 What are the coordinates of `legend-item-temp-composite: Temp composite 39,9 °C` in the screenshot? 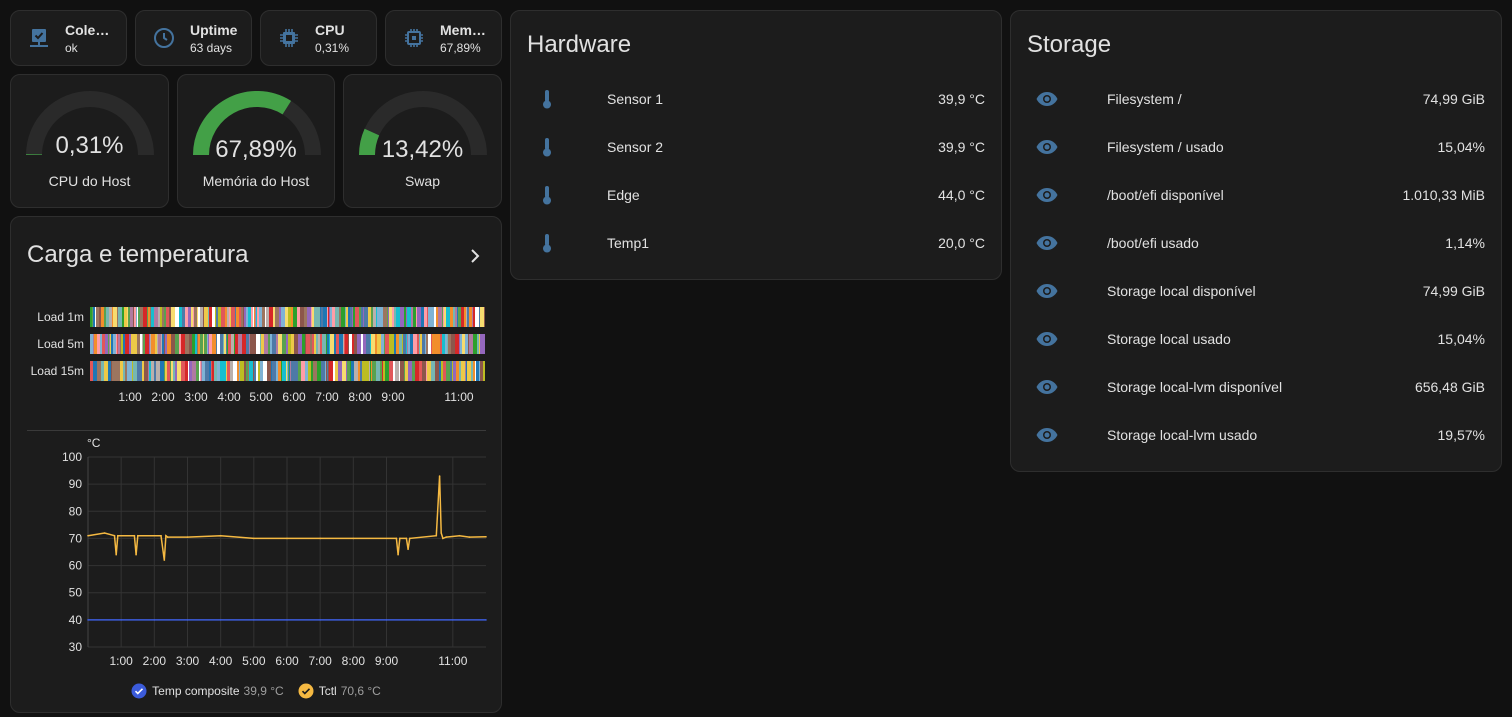 It's located at (207, 691).